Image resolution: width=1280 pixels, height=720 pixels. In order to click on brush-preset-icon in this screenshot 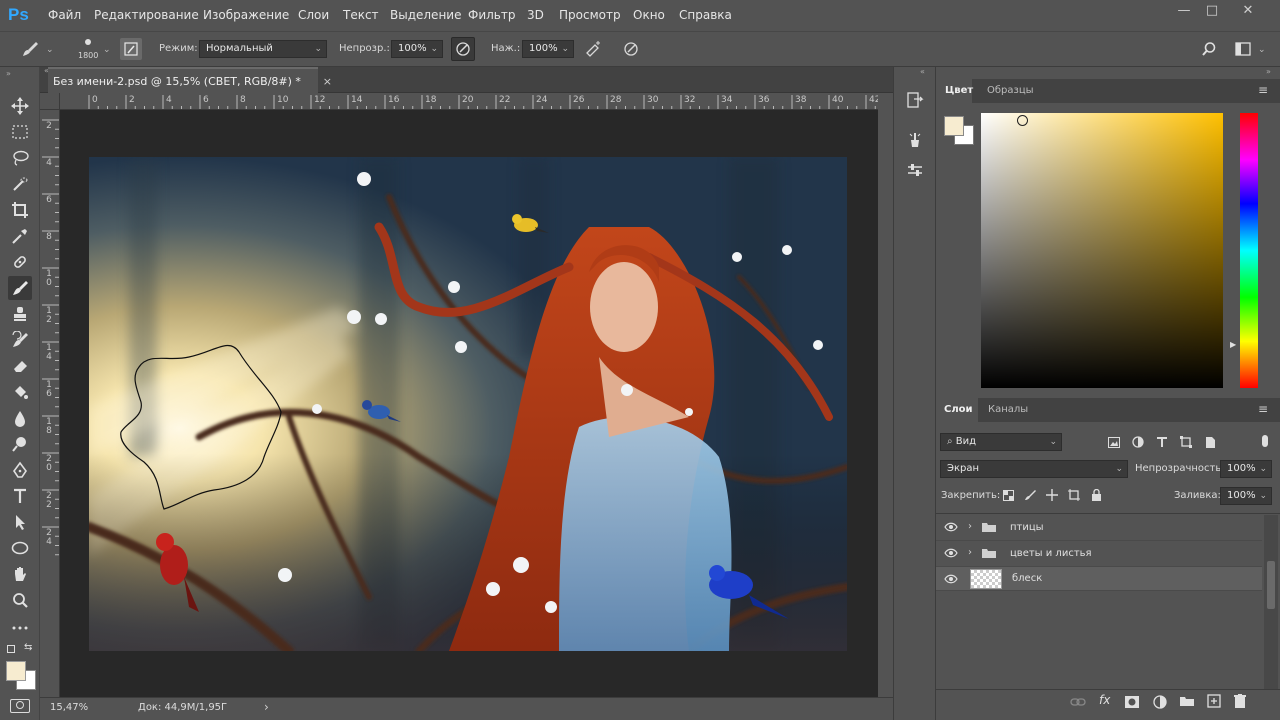, I will do `click(30, 49)`.